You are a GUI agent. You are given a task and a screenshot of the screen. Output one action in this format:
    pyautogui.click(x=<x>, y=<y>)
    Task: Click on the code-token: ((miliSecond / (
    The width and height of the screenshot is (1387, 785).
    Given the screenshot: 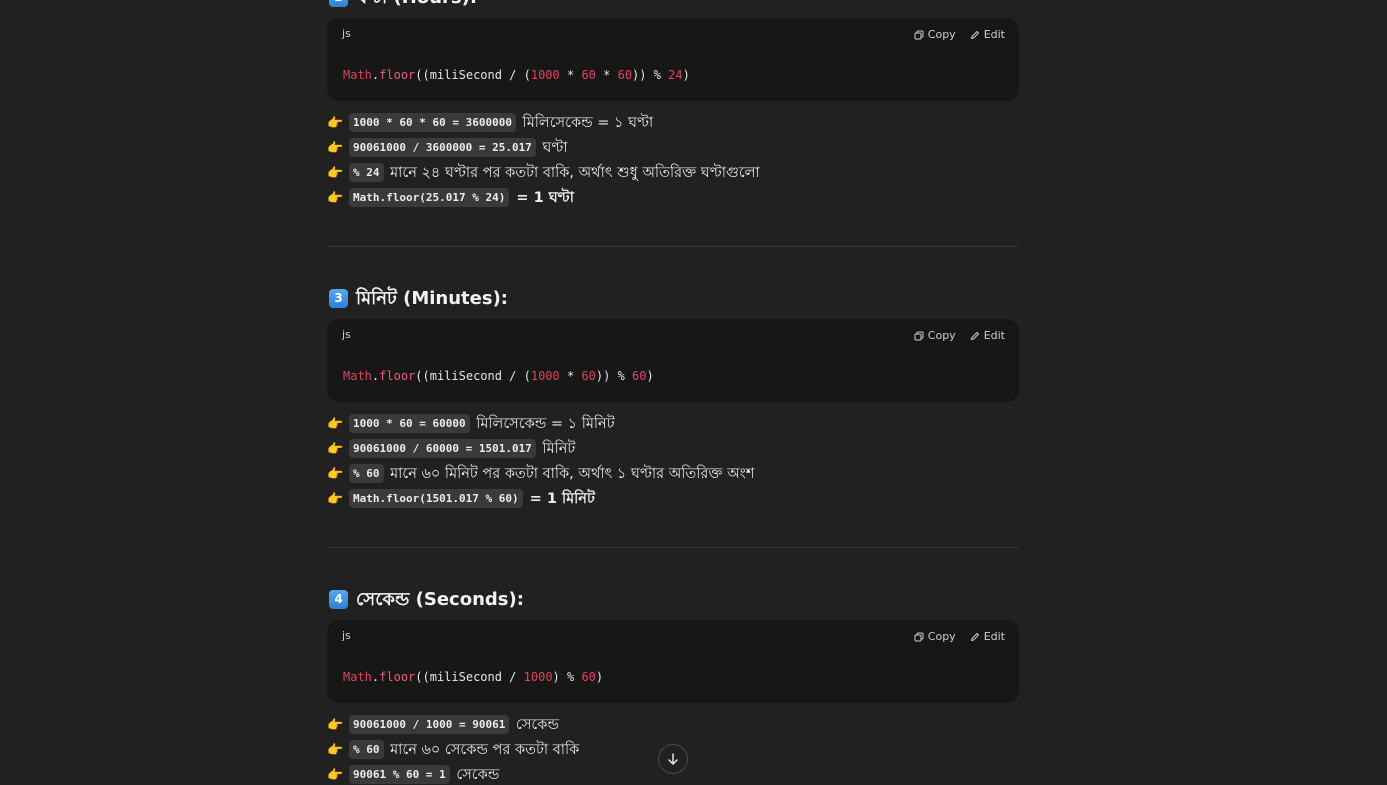 What is the action you would take?
    pyautogui.click(x=473, y=75)
    